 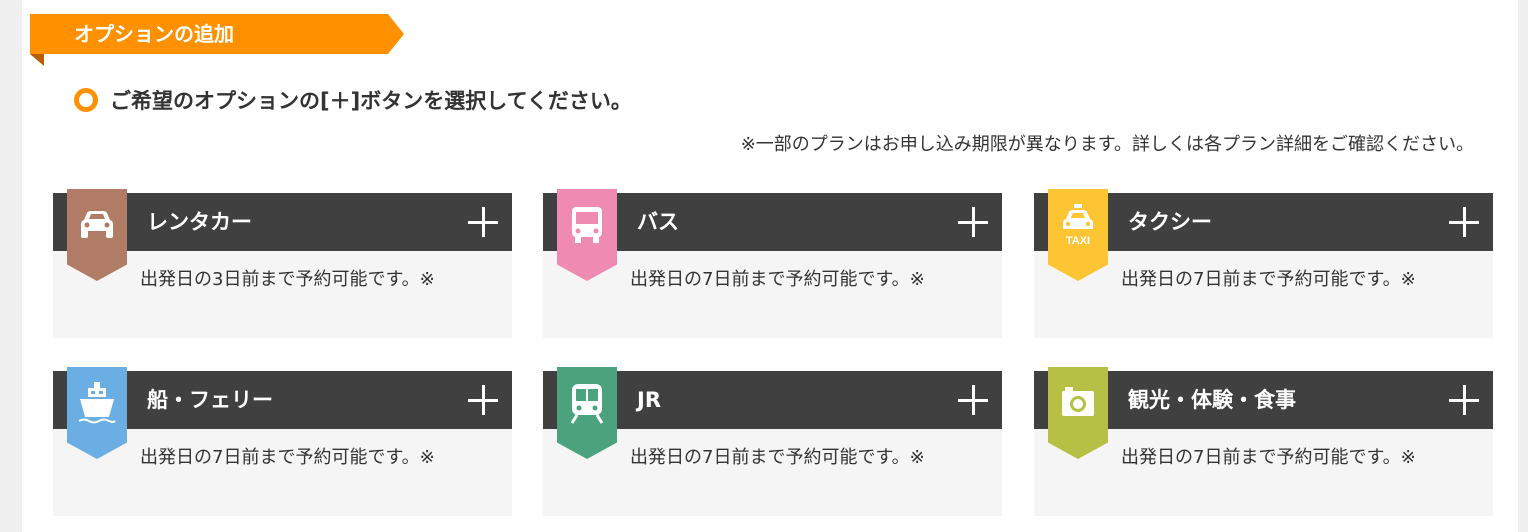 What do you see at coordinates (199, 222) in the screenshot?
I see `option-title: レンタカー` at bounding box center [199, 222].